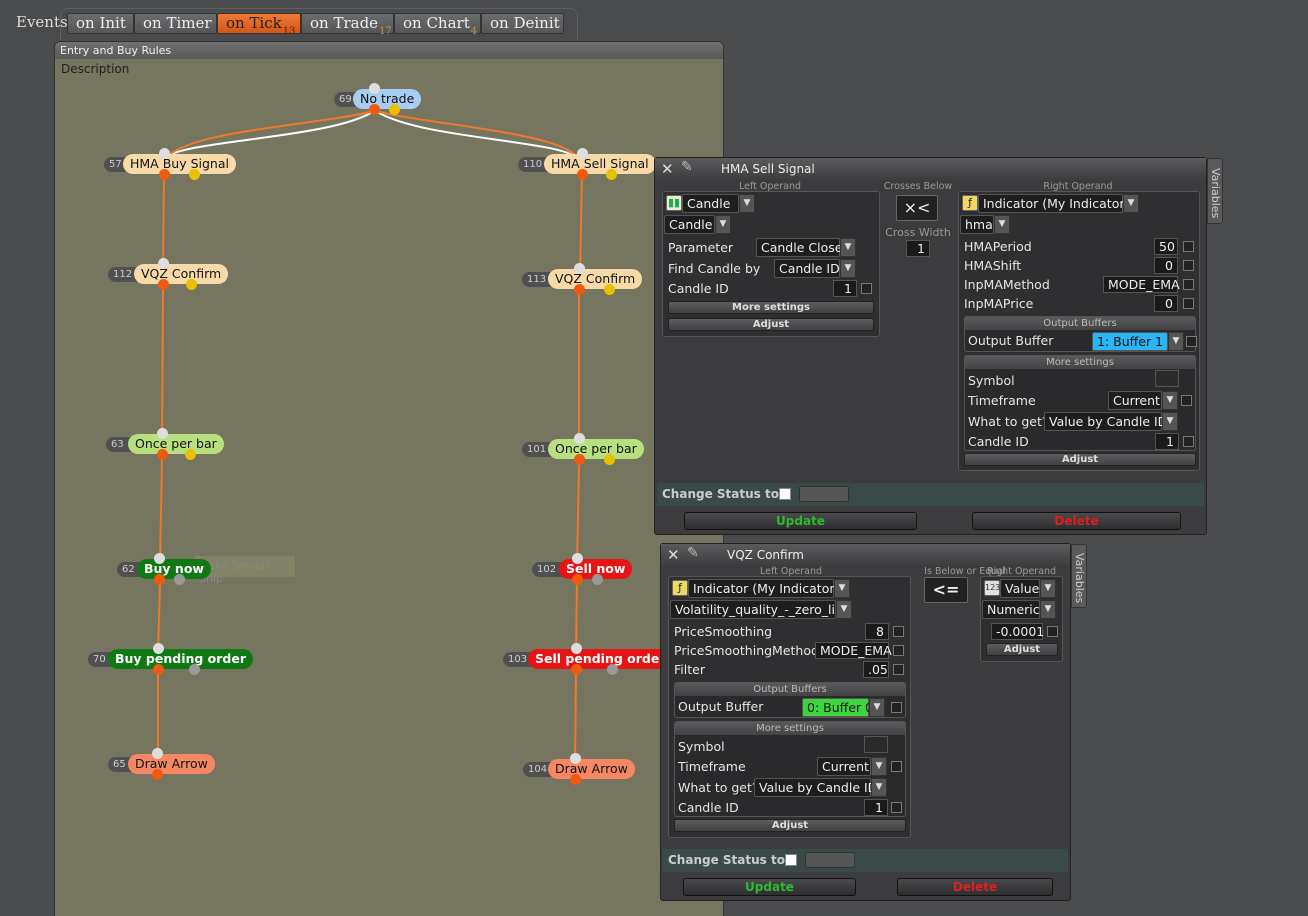  What do you see at coordinates (1105, 421) in the screenshot?
I see `what-to-get-select: Value by Candle ID` at bounding box center [1105, 421].